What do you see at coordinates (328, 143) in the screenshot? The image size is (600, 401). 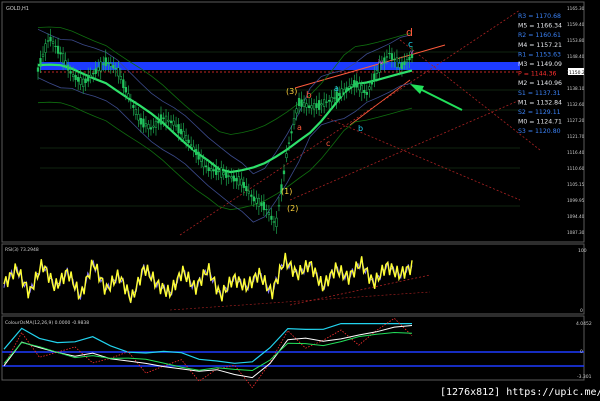 I see `wave-label-c-low: c` at bounding box center [328, 143].